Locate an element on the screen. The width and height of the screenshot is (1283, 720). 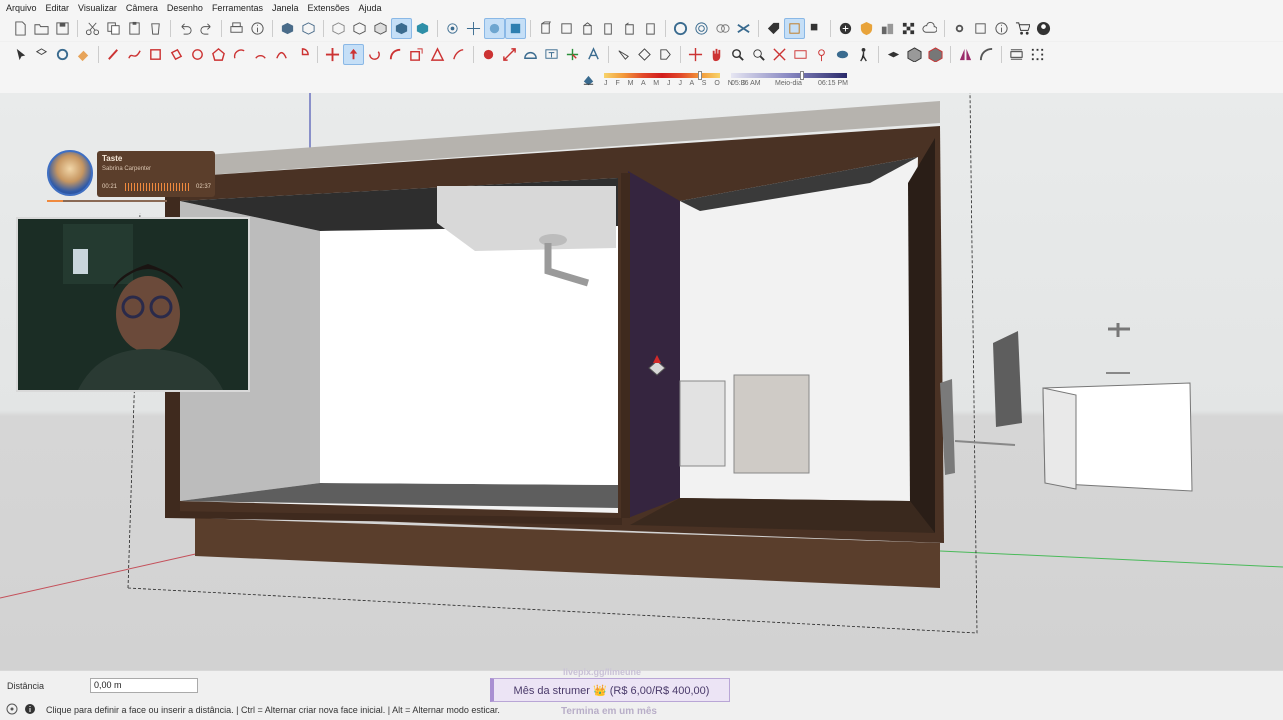
grid-dots-icon is located at coordinates (1037, 54).